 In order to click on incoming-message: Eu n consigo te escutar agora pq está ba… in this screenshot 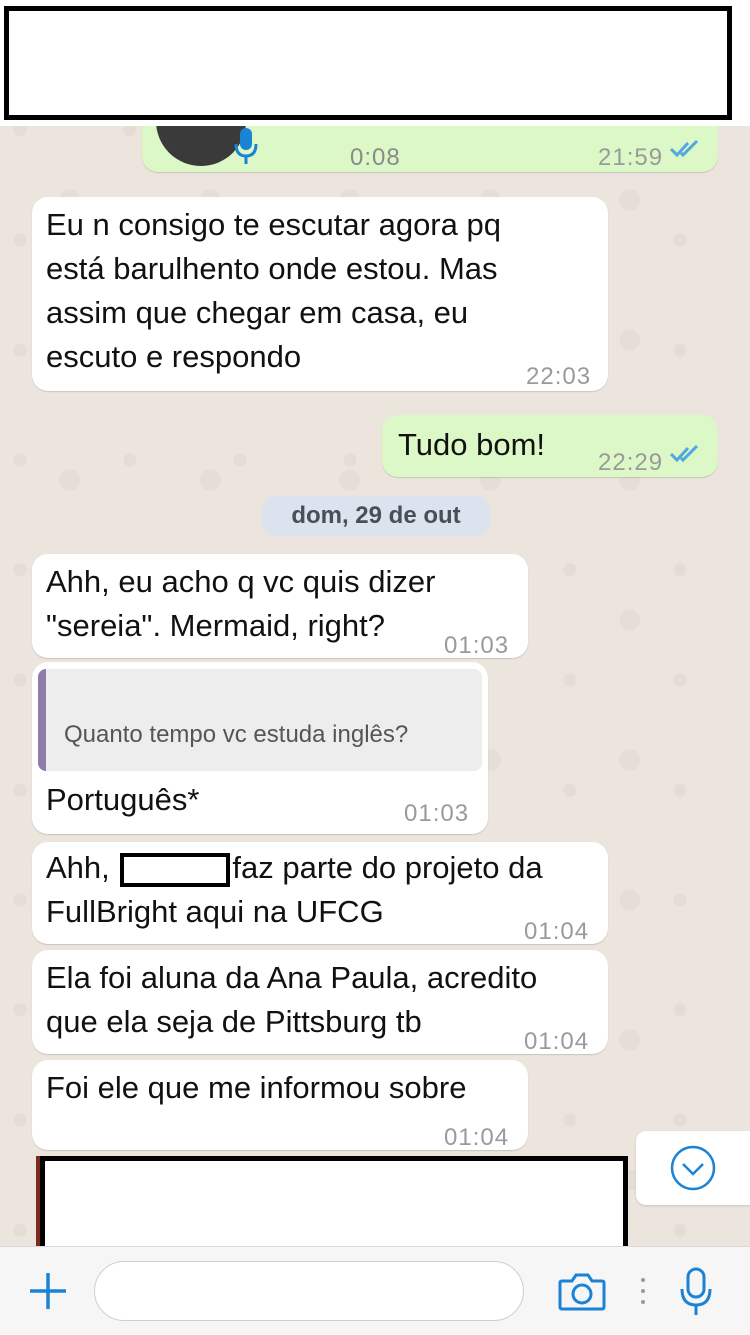, I will do `click(320, 294)`.